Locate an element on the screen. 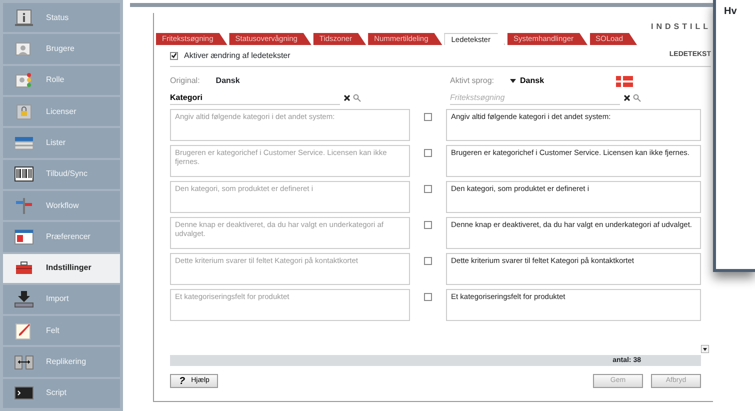  sidebar-item: Lister is located at coordinates (61, 143).